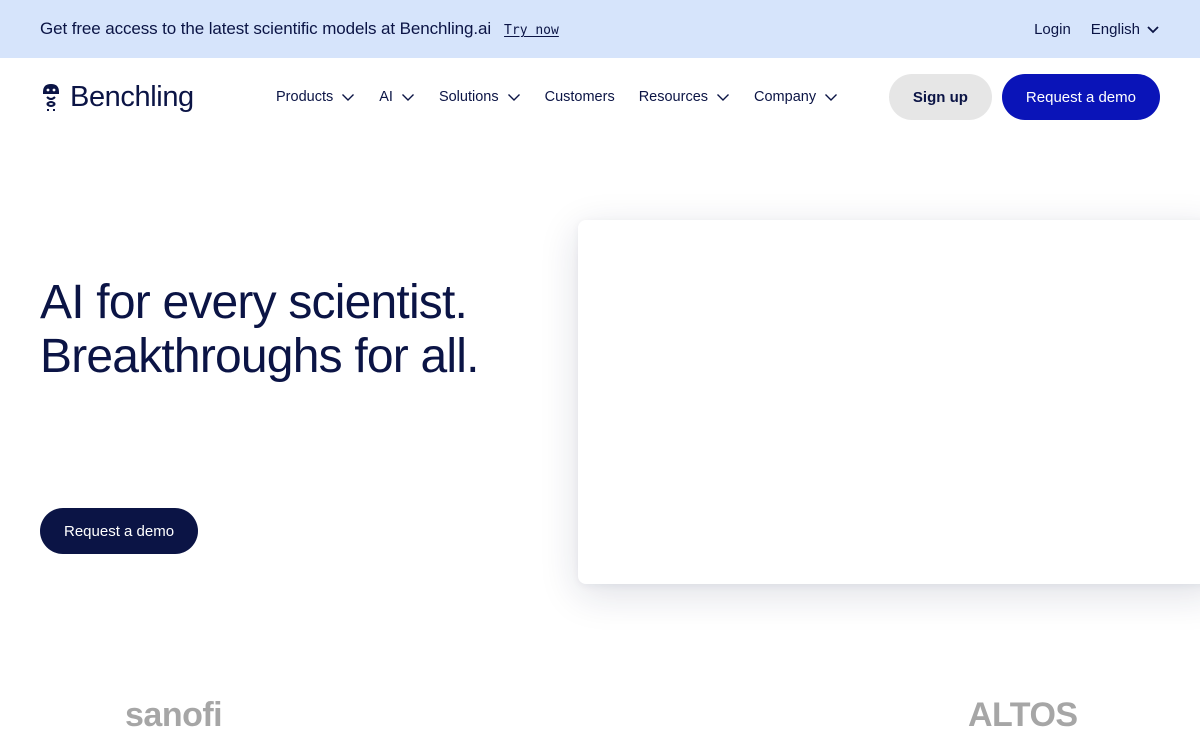  I want to click on nav-item-label: Solutions, so click(468, 97).